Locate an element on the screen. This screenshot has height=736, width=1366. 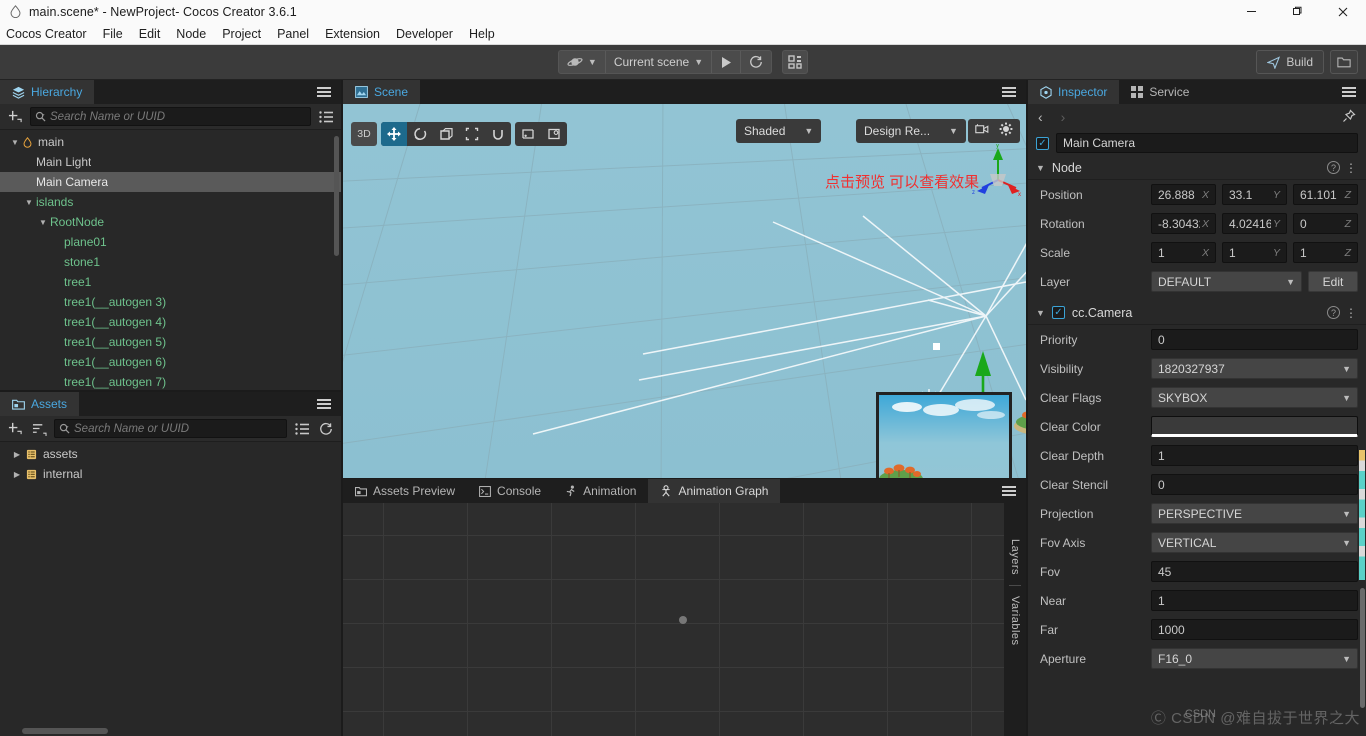
rect-tool is located at coordinates (472, 134).